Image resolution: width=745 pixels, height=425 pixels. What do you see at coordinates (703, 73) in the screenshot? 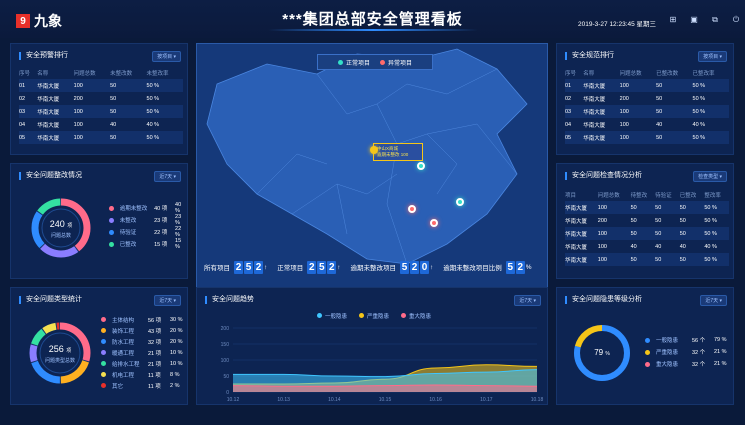
I see `column-header: 已整改率` at bounding box center [703, 73].